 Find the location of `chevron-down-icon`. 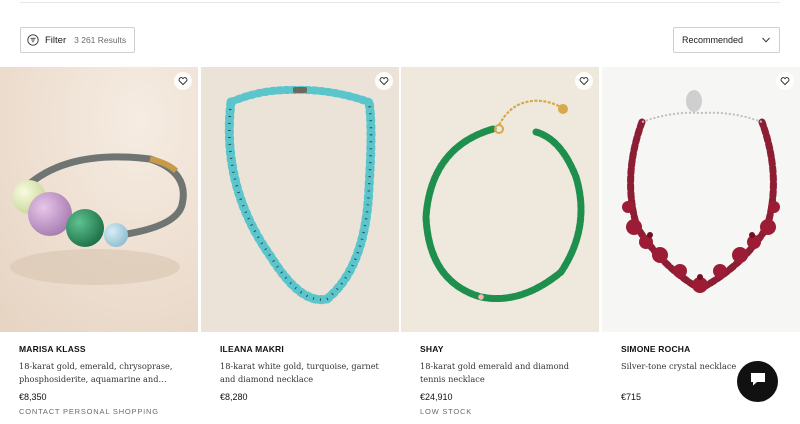

chevron-down-icon is located at coordinates (766, 40).